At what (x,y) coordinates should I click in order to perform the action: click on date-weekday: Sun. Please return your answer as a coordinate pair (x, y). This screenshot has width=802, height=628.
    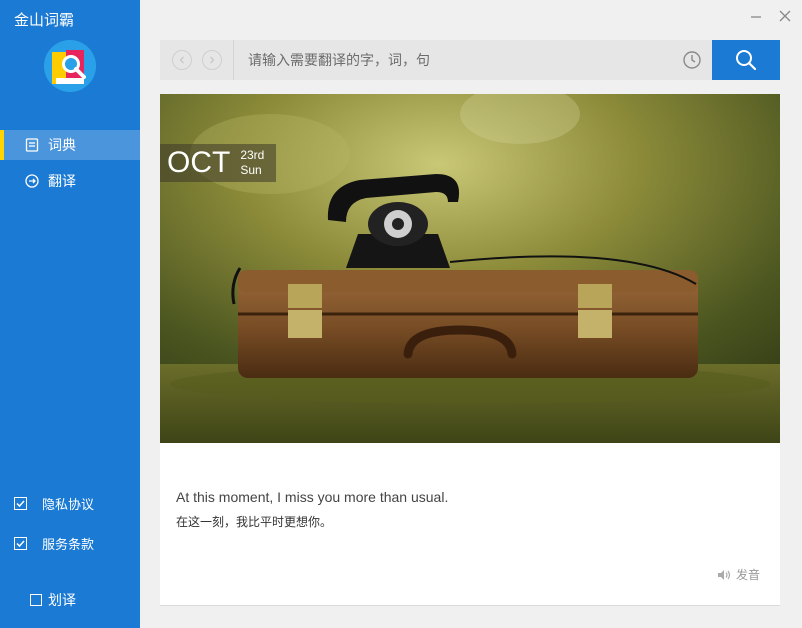
    Looking at the image, I should click on (251, 170).